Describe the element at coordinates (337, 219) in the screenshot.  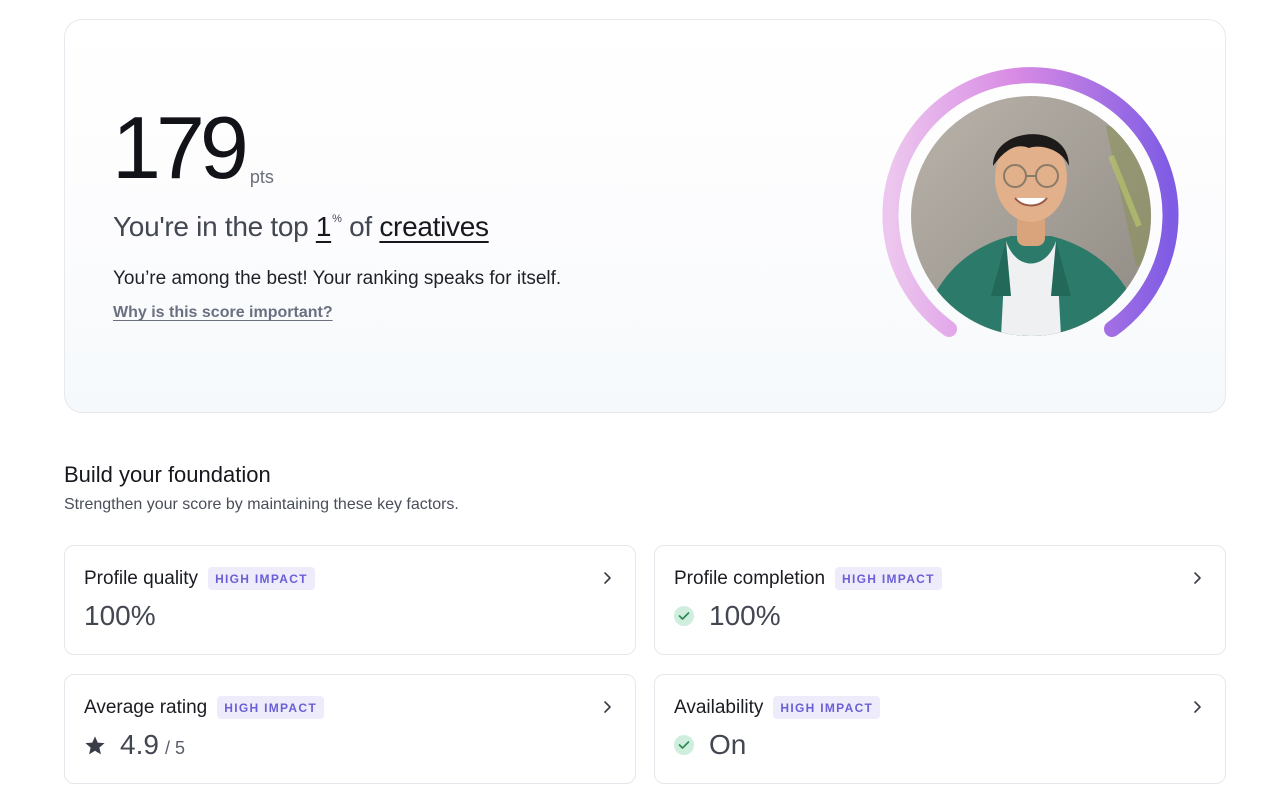
I see `rank-unit: %` at that location.